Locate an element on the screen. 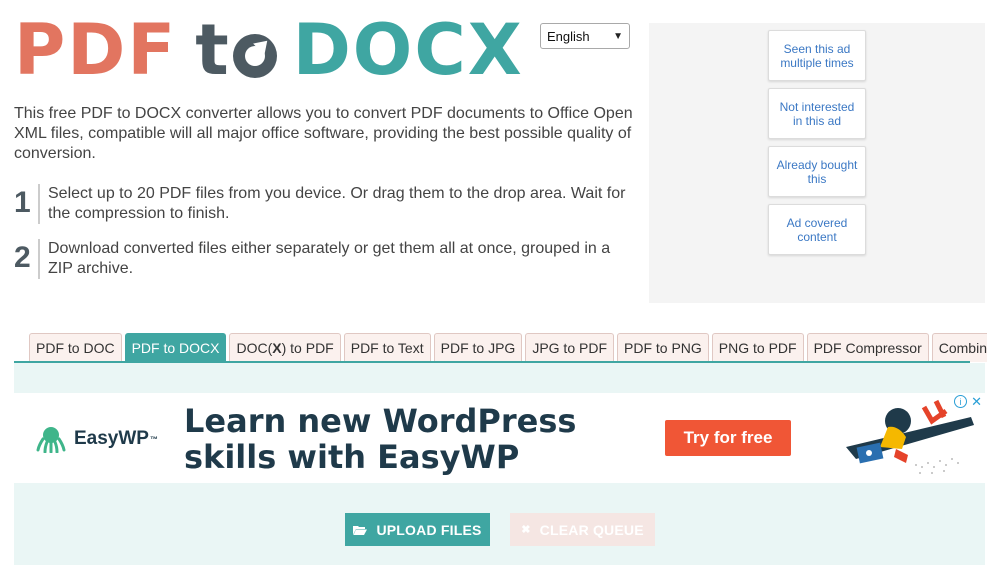  upload-files-button: UPLOAD FILES is located at coordinates (417, 529).